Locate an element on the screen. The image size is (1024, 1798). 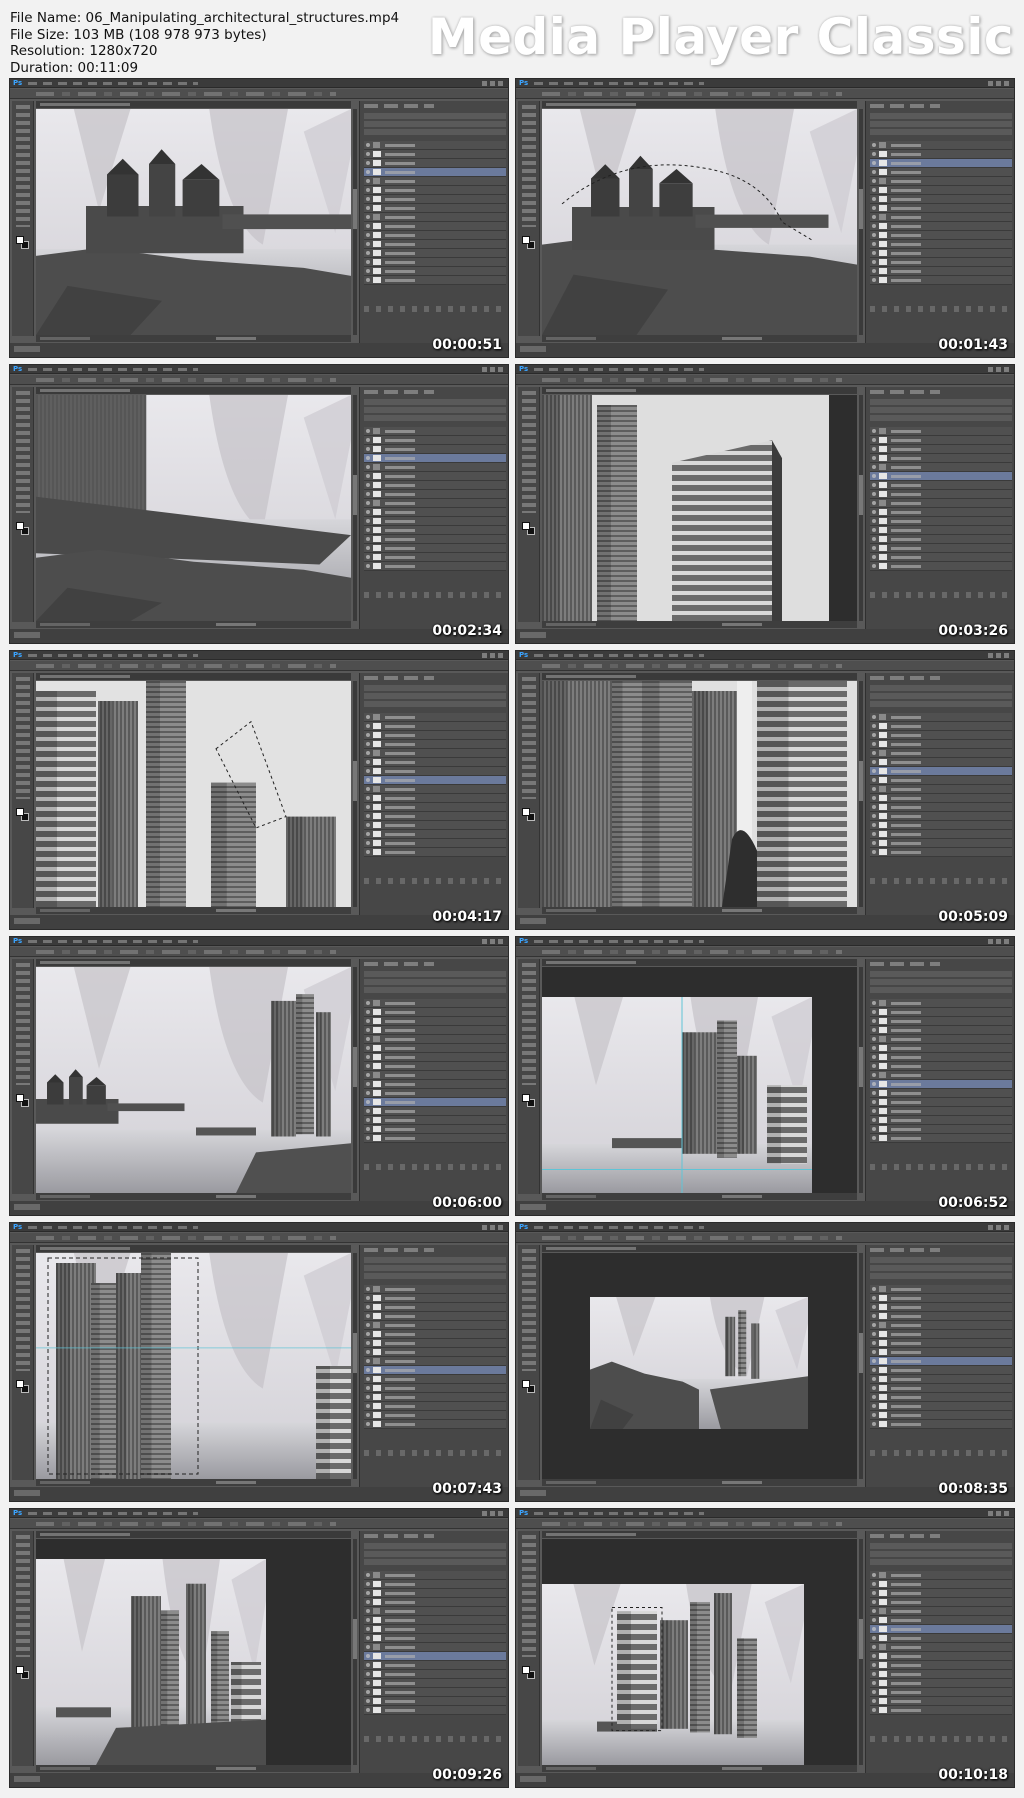
horizontal-scrollbar is located at coordinates (742, 624).